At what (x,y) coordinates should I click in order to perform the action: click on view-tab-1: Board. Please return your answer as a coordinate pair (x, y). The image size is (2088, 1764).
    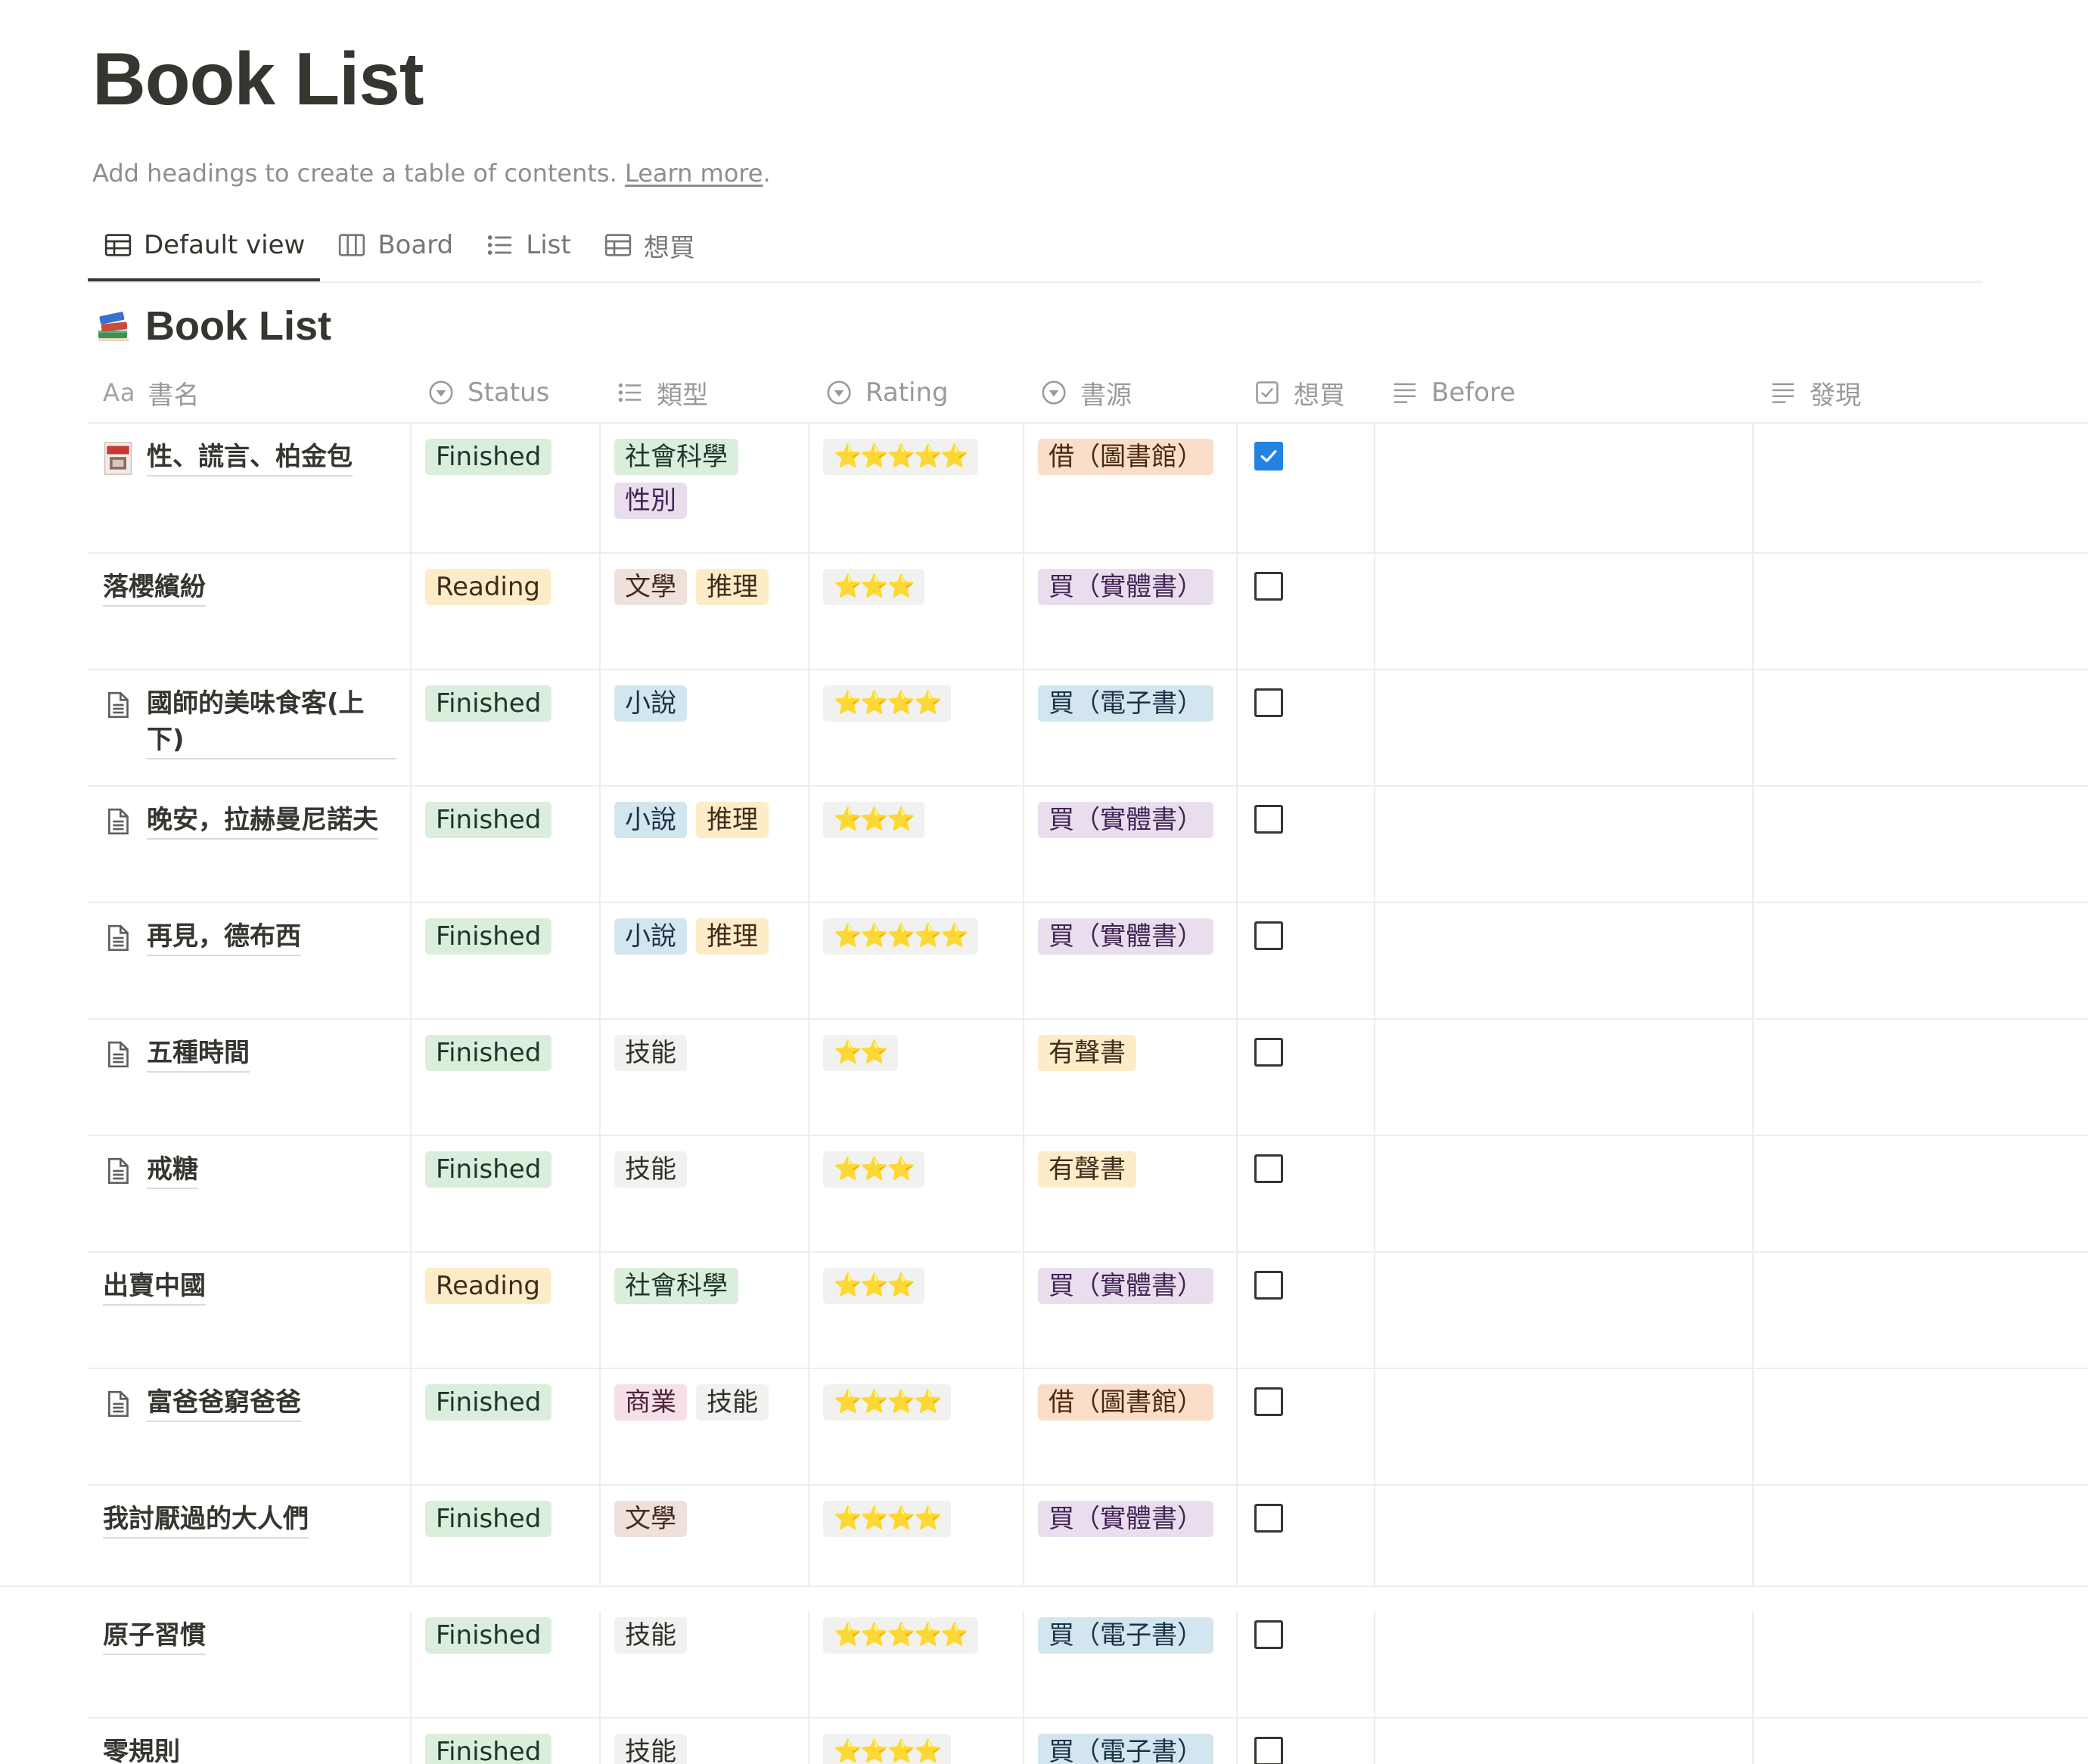
    Looking at the image, I should click on (395, 245).